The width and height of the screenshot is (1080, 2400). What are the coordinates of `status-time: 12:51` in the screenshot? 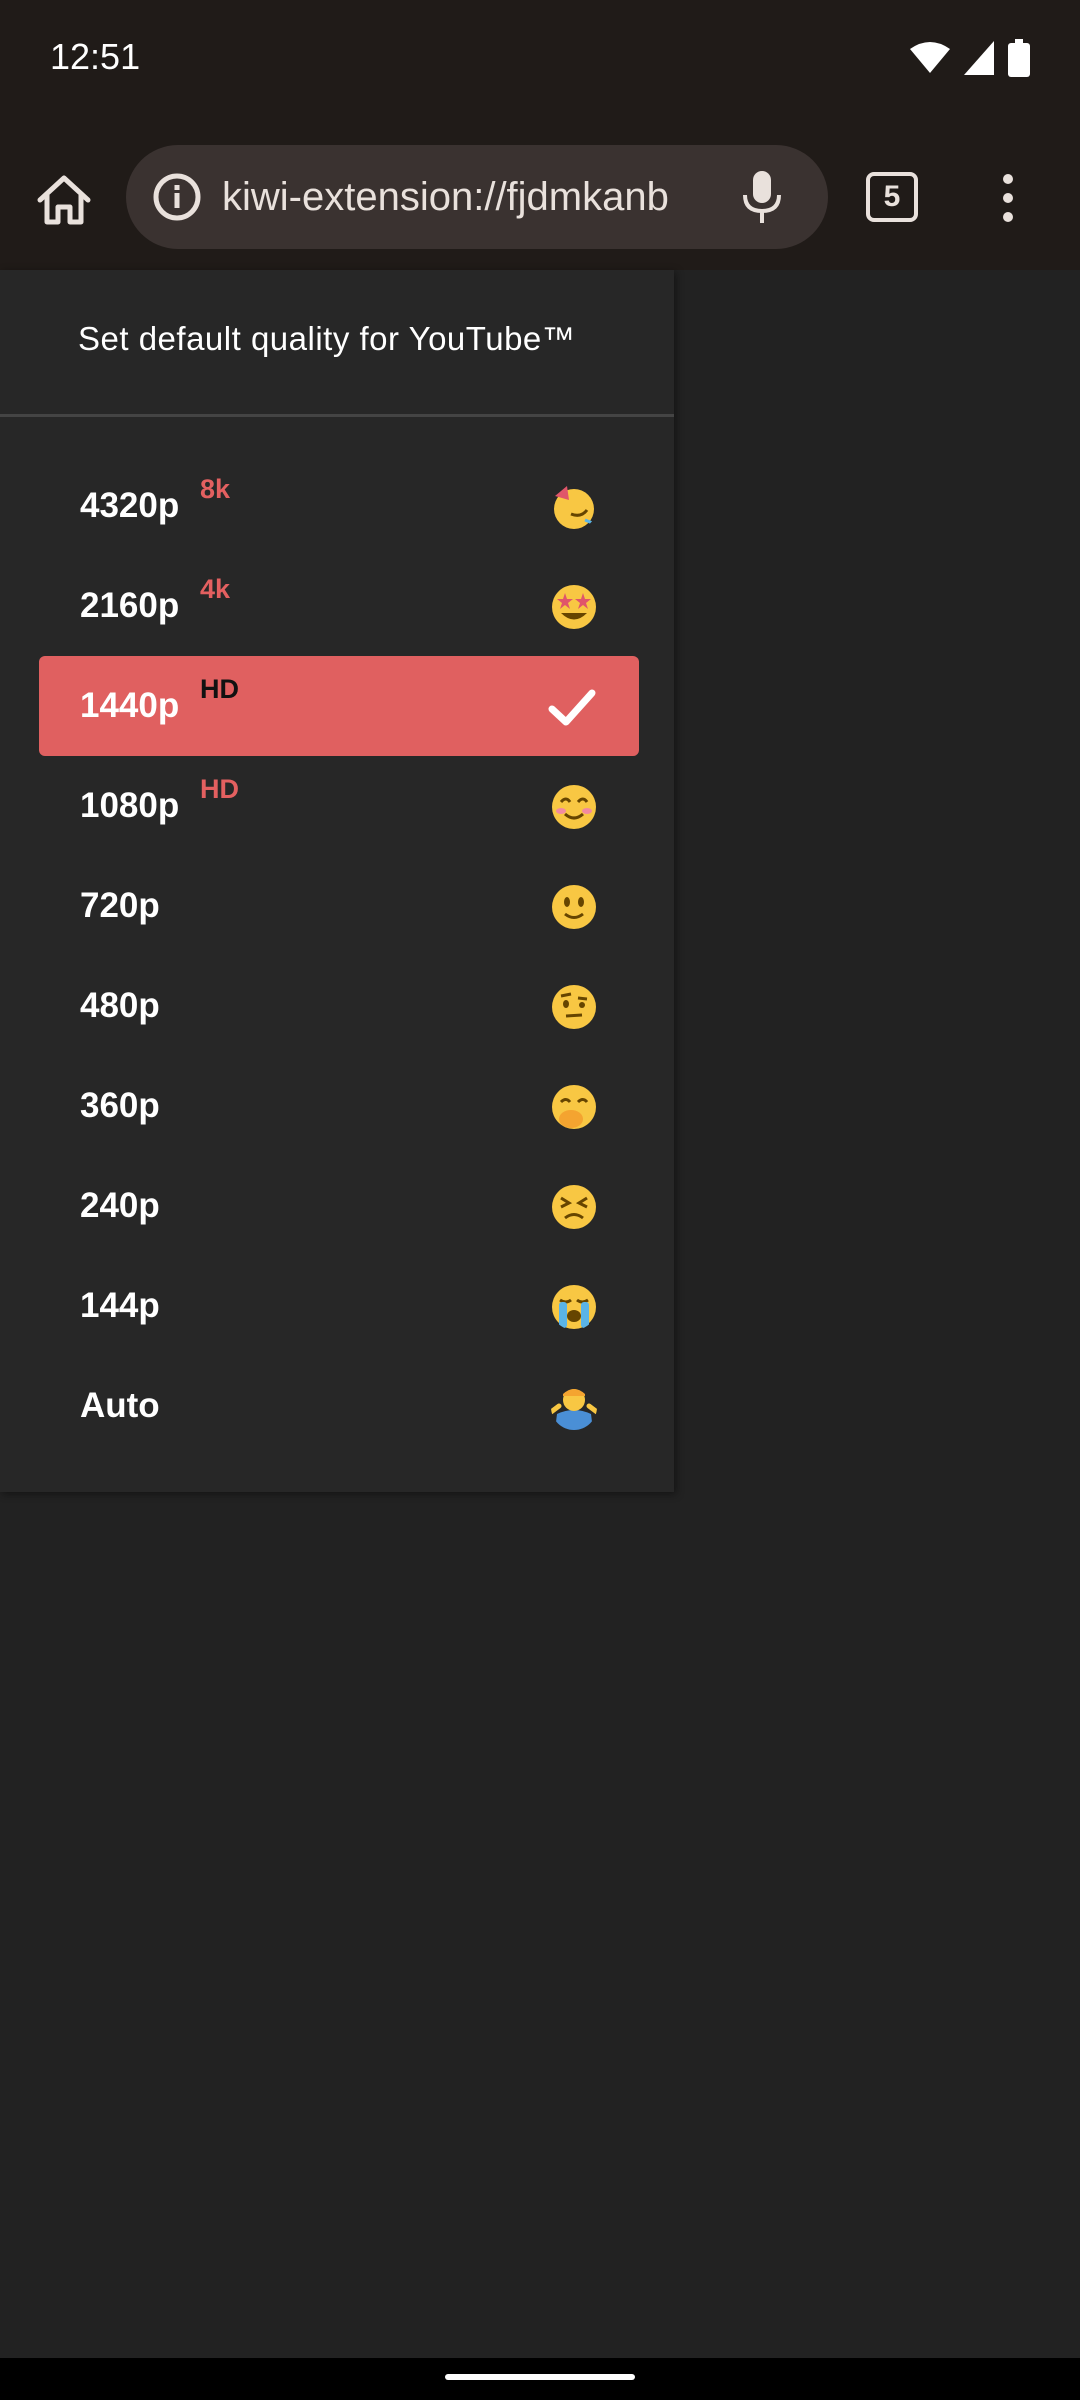 It's located at (95, 56).